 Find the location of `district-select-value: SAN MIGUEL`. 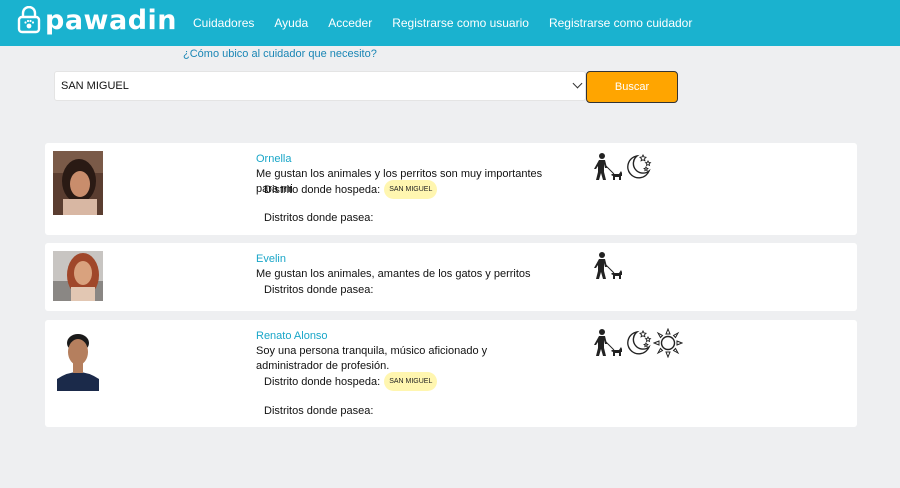

district-select-value: SAN MIGUEL is located at coordinates (95, 86).